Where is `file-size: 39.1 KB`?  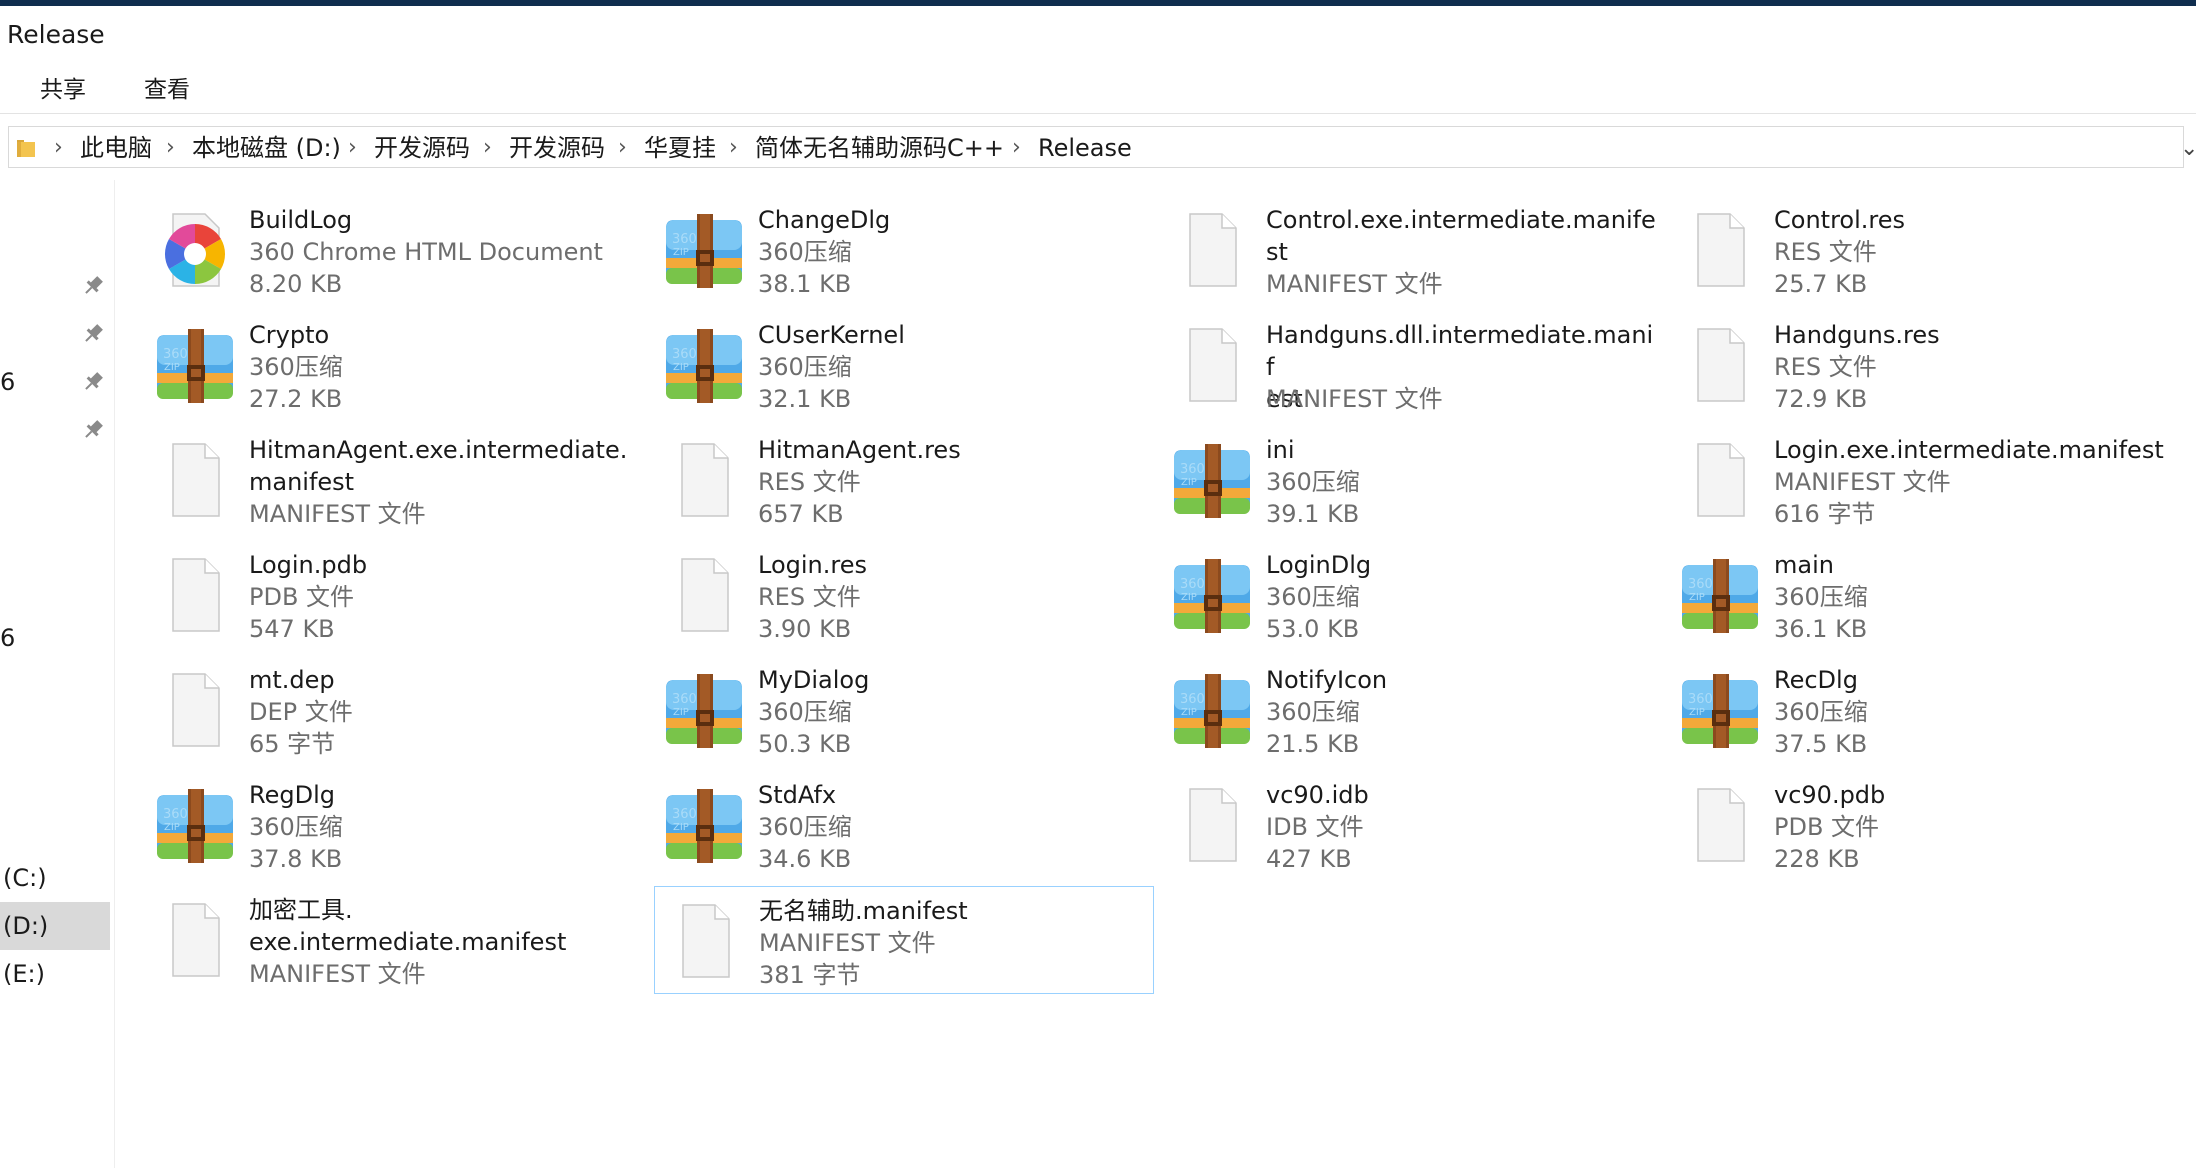
file-size: 39.1 KB is located at coordinates (1313, 514).